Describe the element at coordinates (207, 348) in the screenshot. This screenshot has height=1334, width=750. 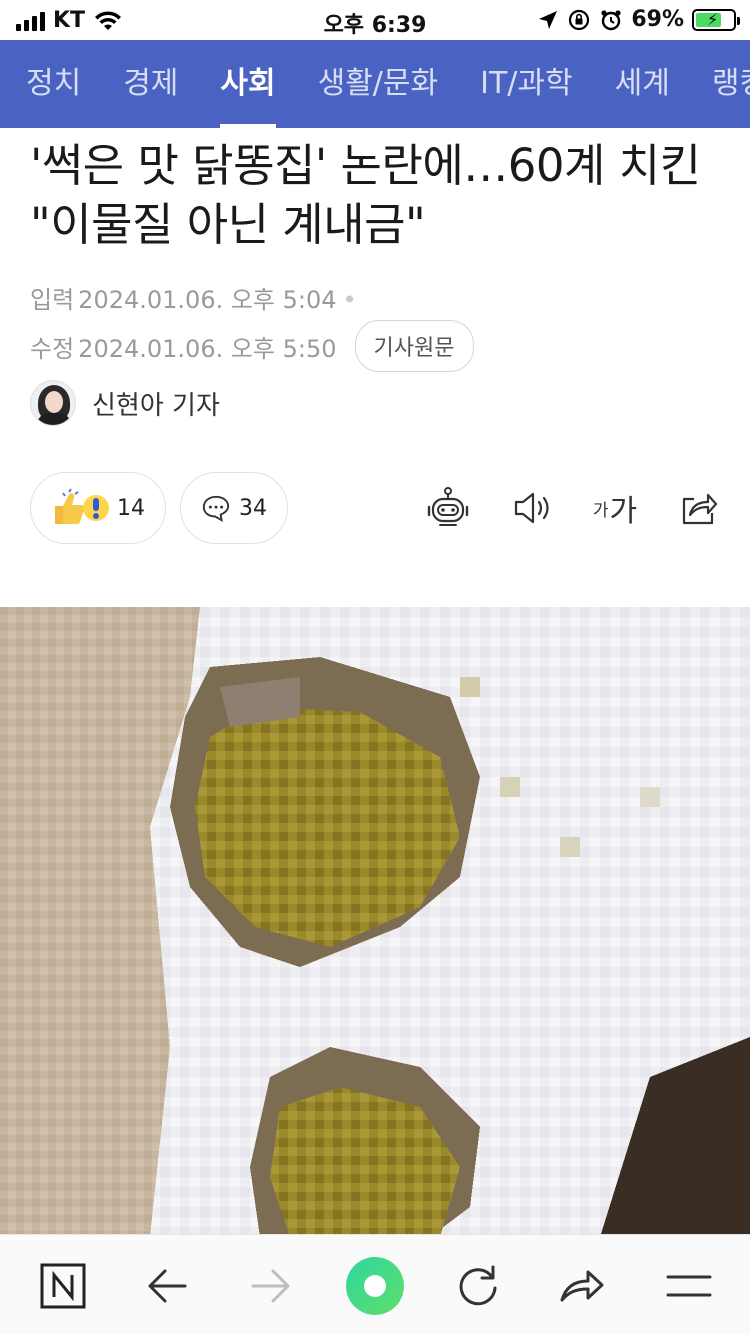
I see `edit-time: 2024.01.06. 오후 5:50` at that location.